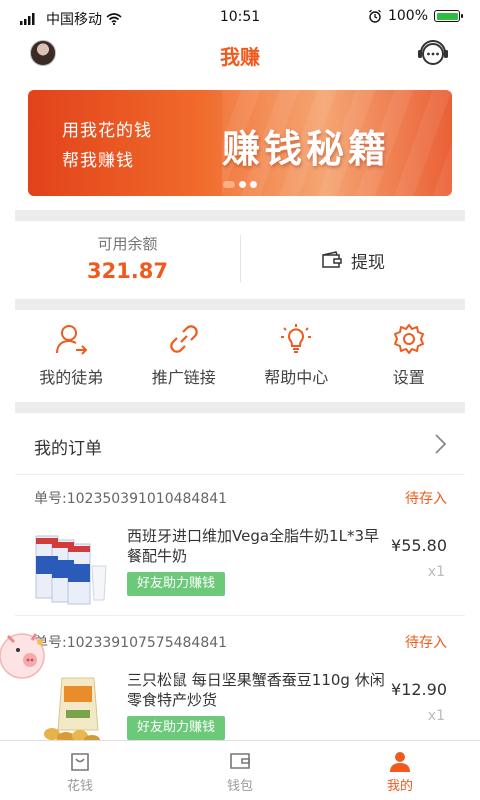  What do you see at coordinates (419, 689) in the screenshot?
I see `product-price: ¥12.90` at bounding box center [419, 689].